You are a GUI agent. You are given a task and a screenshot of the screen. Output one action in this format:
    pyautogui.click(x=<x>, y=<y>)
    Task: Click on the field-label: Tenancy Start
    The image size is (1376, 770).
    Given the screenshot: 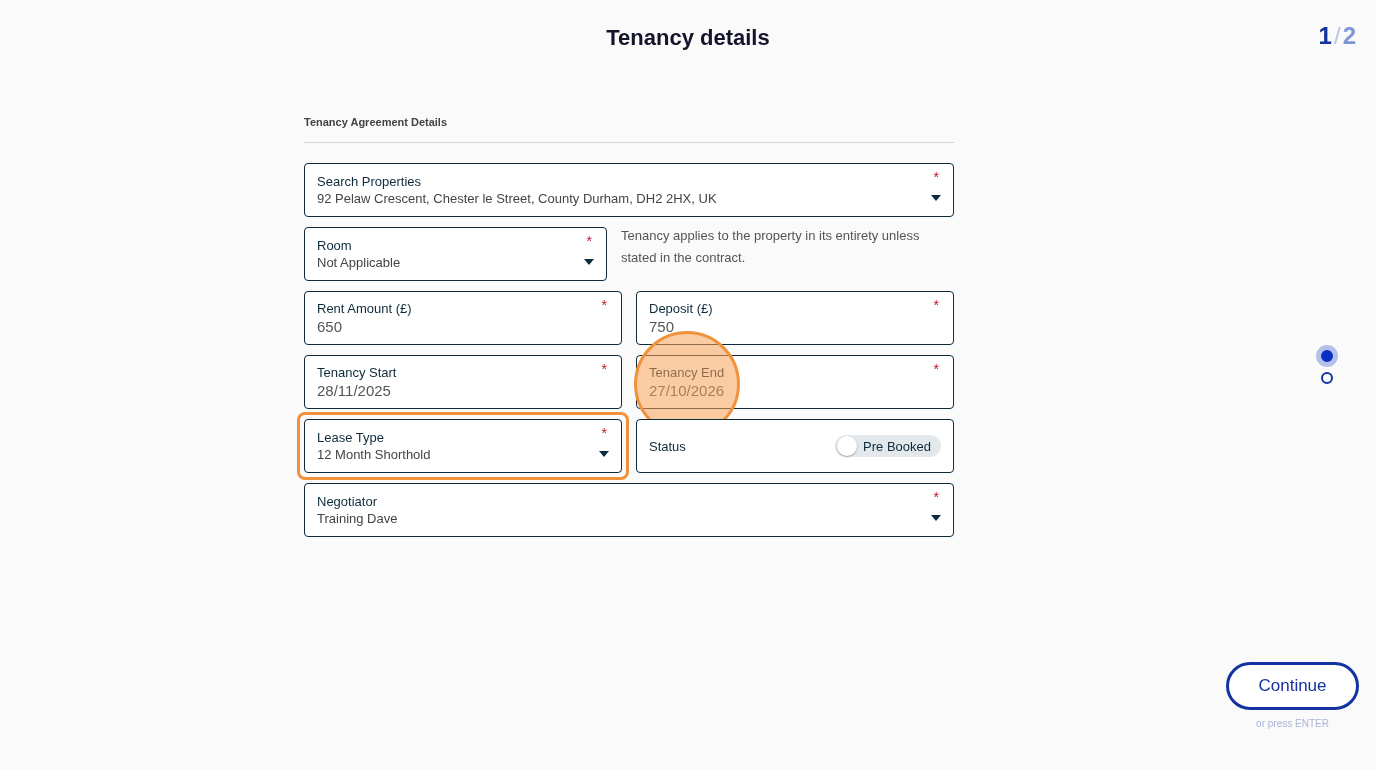 What is the action you would take?
    pyautogui.click(x=357, y=372)
    